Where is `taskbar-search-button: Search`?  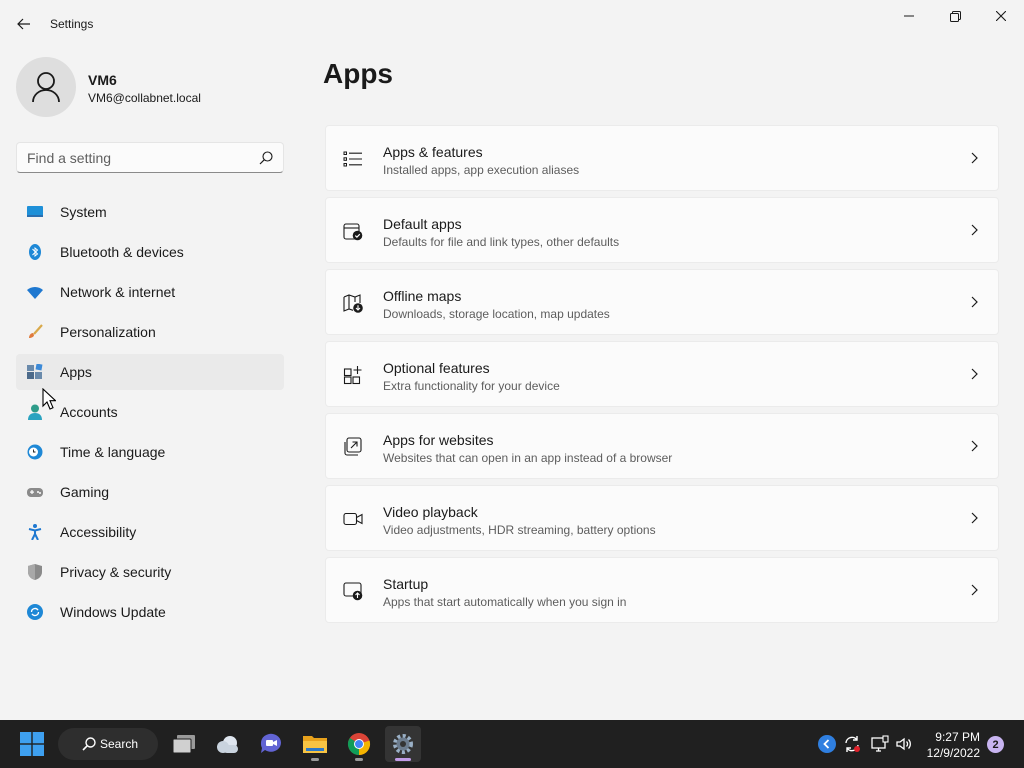
taskbar-search-button: Search is located at coordinates (108, 744).